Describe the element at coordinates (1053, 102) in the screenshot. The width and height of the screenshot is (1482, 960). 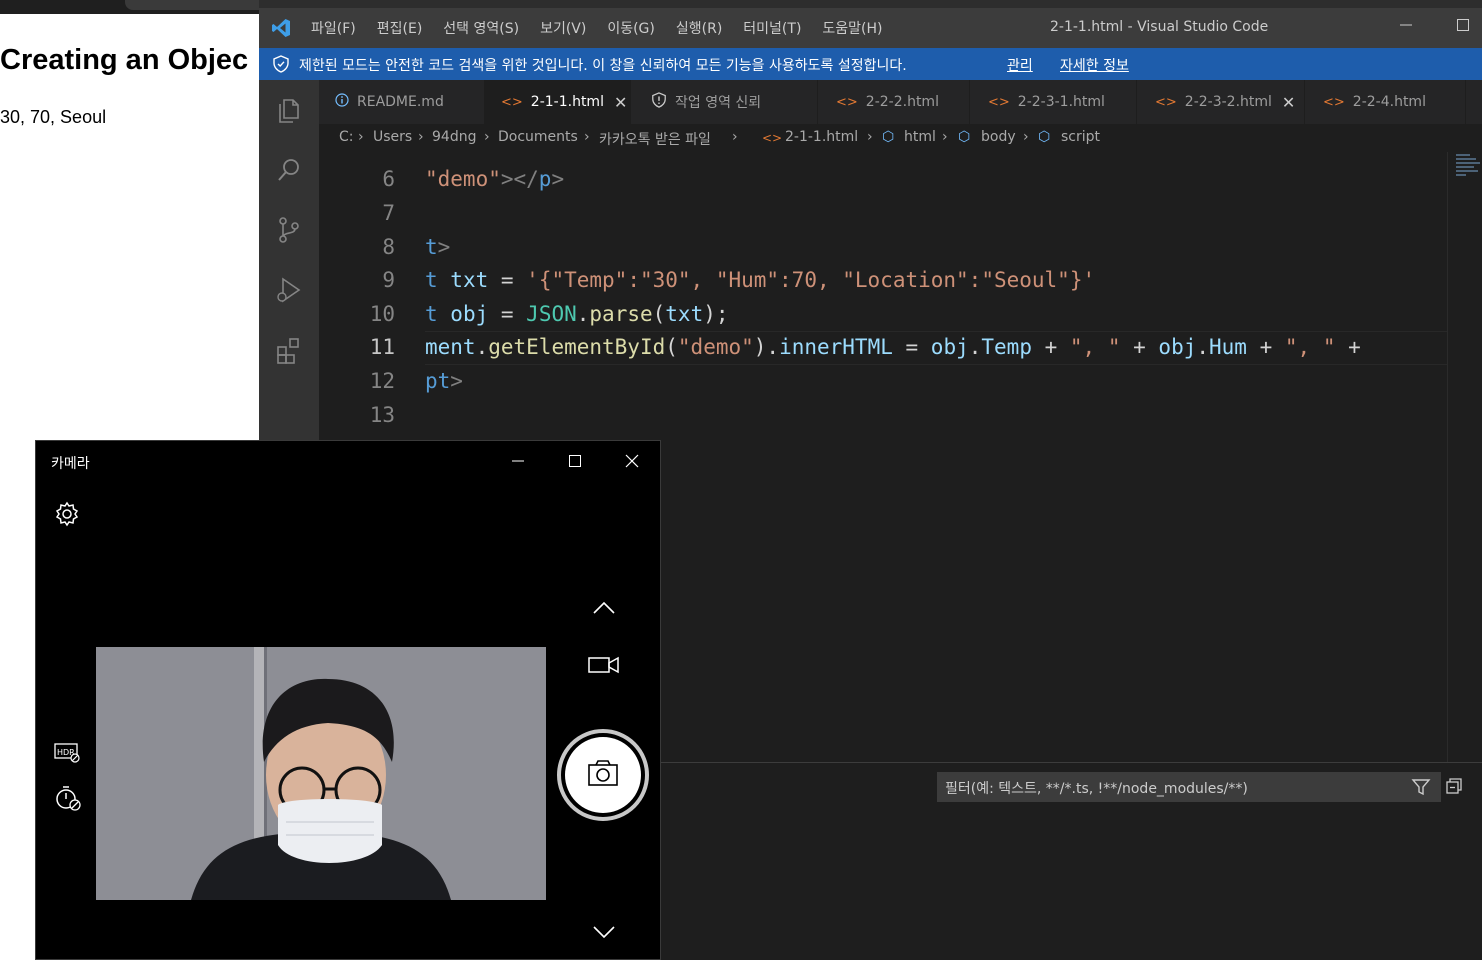
I see `tab-2-2-3-1-html: <> 2-2-3-1.html` at that location.